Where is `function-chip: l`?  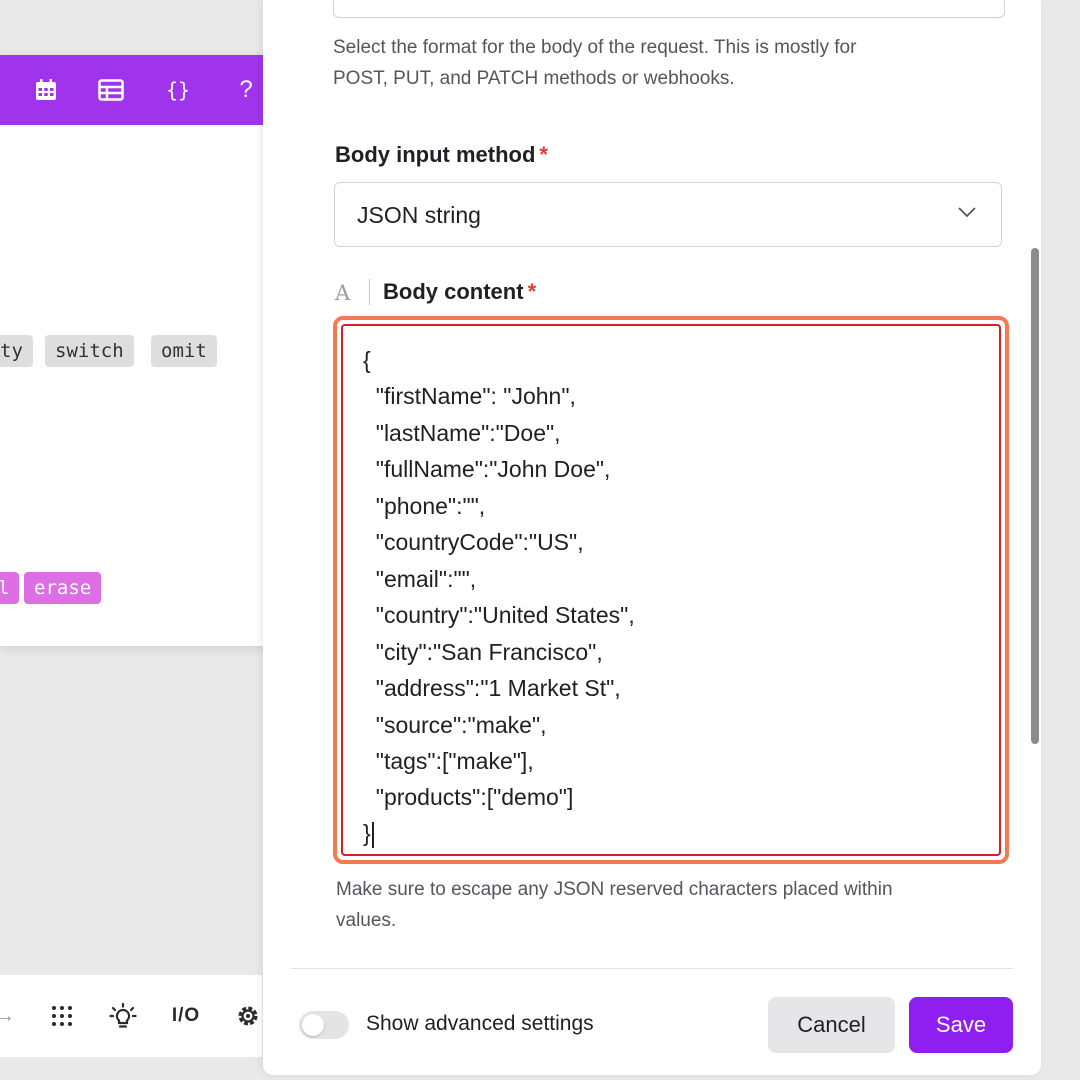 function-chip: l is located at coordinates (10, 588).